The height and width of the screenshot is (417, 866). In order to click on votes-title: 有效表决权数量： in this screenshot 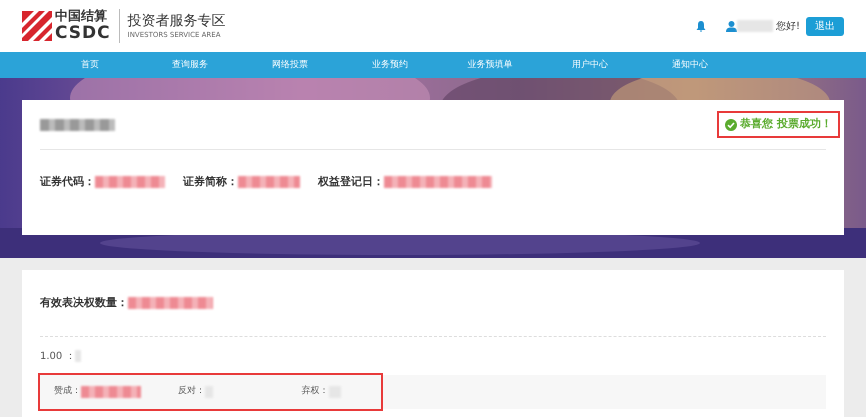, I will do `click(84, 302)`.